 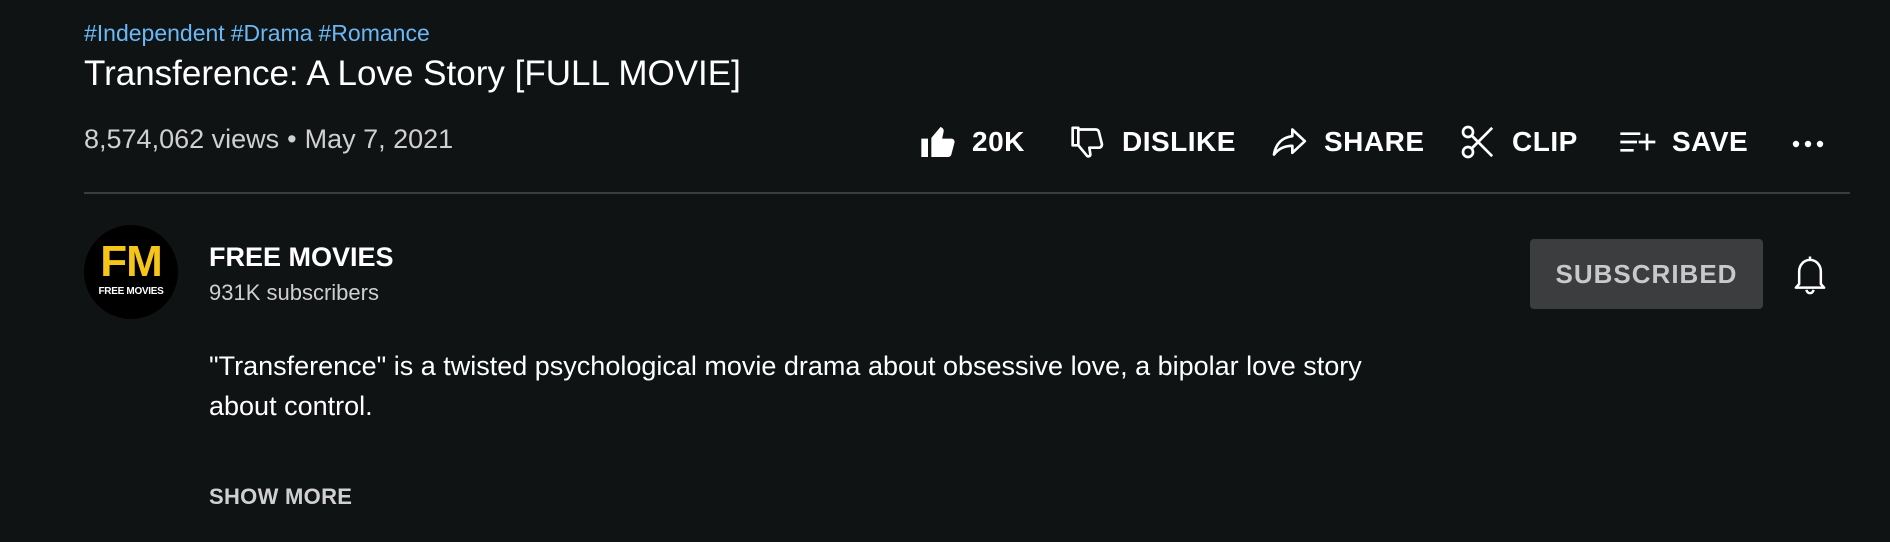 I want to click on show-more-button: SHOW MORE, so click(x=280, y=497).